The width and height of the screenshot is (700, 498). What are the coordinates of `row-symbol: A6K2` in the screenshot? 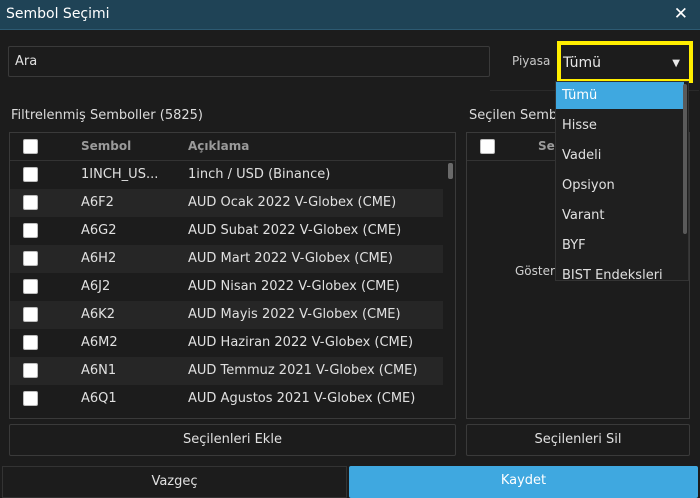 It's located at (98, 314).